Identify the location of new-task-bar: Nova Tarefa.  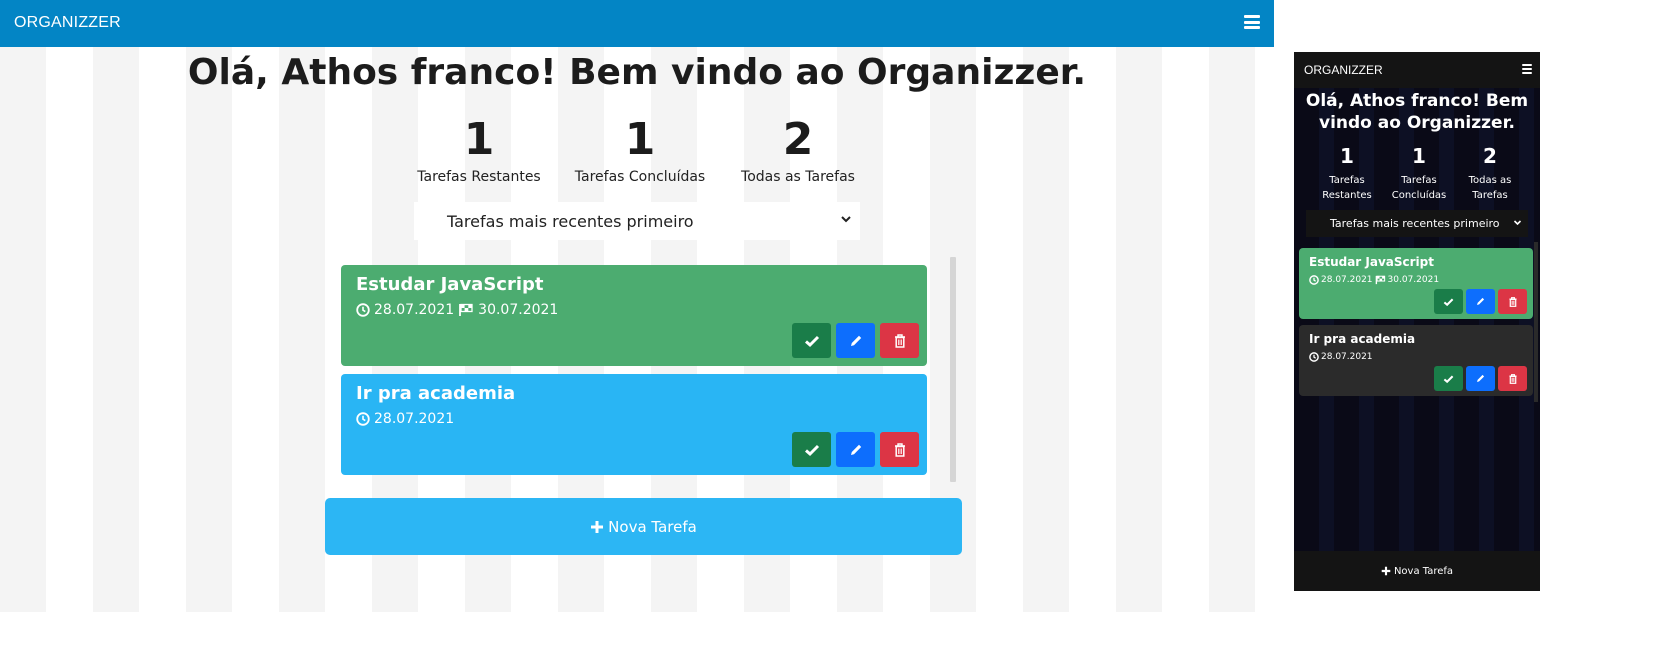
(1417, 571).